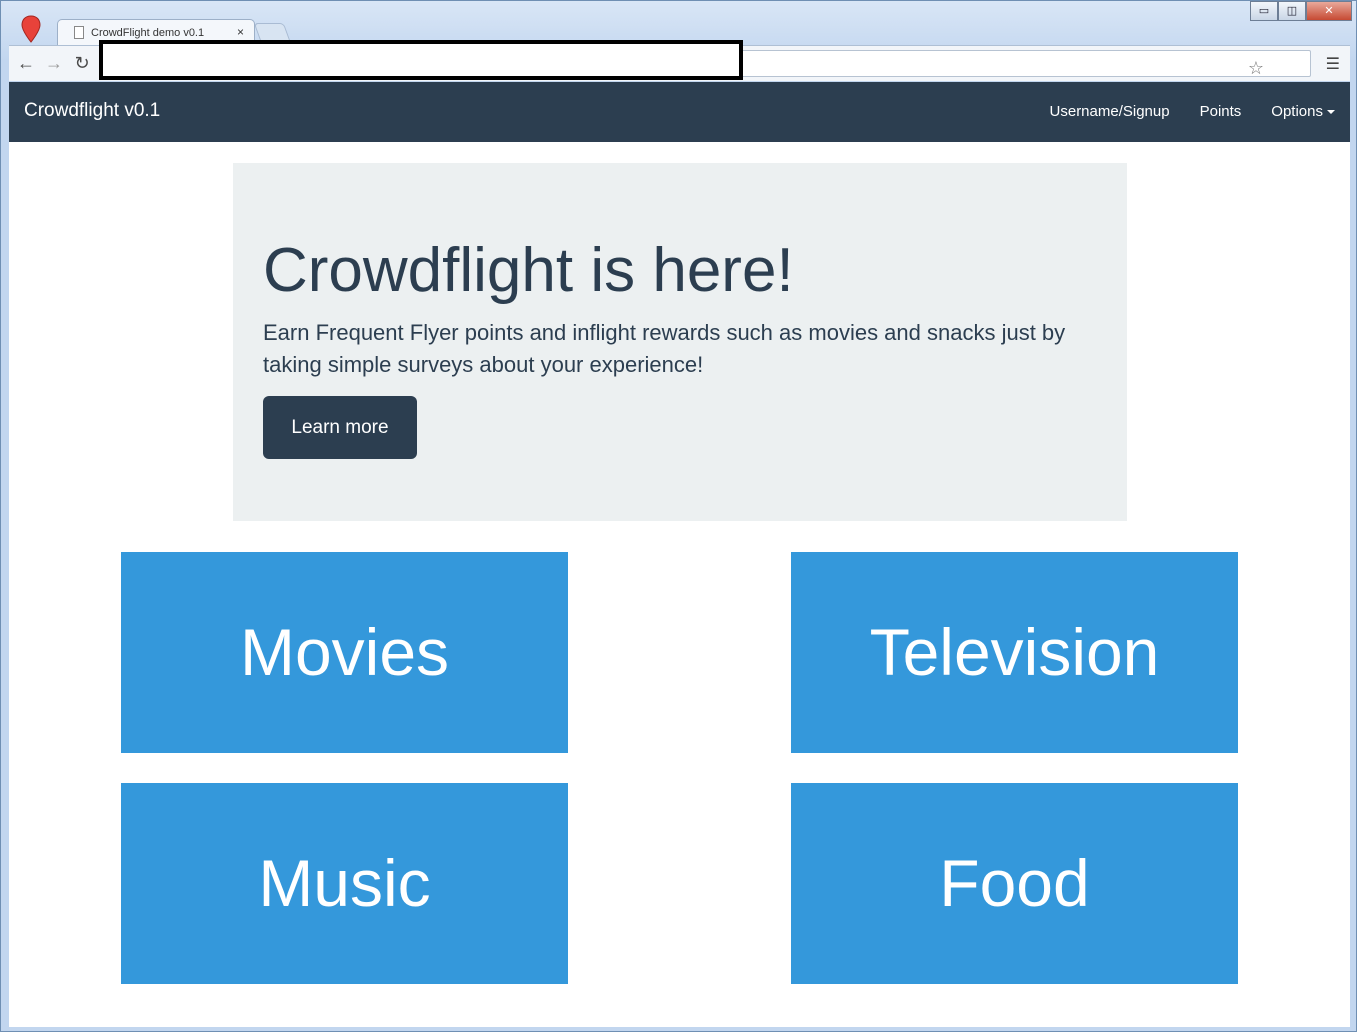  What do you see at coordinates (528, 270) in the screenshot?
I see `hero-title: Crowdflight is here!` at bounding box center [528, 270].